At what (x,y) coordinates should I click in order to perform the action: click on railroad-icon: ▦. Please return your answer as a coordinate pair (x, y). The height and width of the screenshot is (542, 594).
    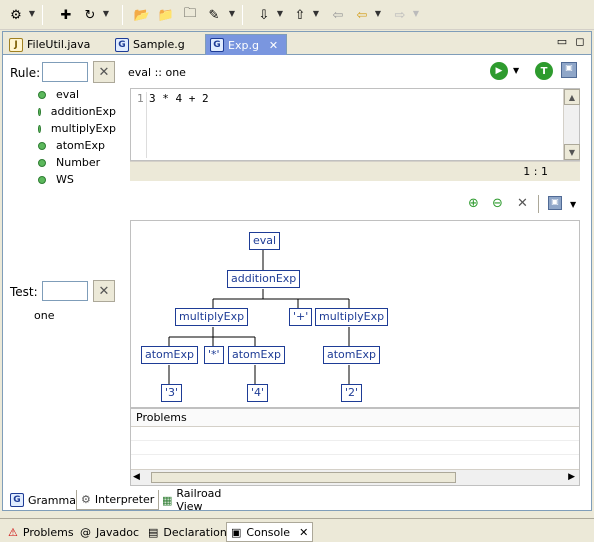
    Looking at the image, I should click on (167, 500).